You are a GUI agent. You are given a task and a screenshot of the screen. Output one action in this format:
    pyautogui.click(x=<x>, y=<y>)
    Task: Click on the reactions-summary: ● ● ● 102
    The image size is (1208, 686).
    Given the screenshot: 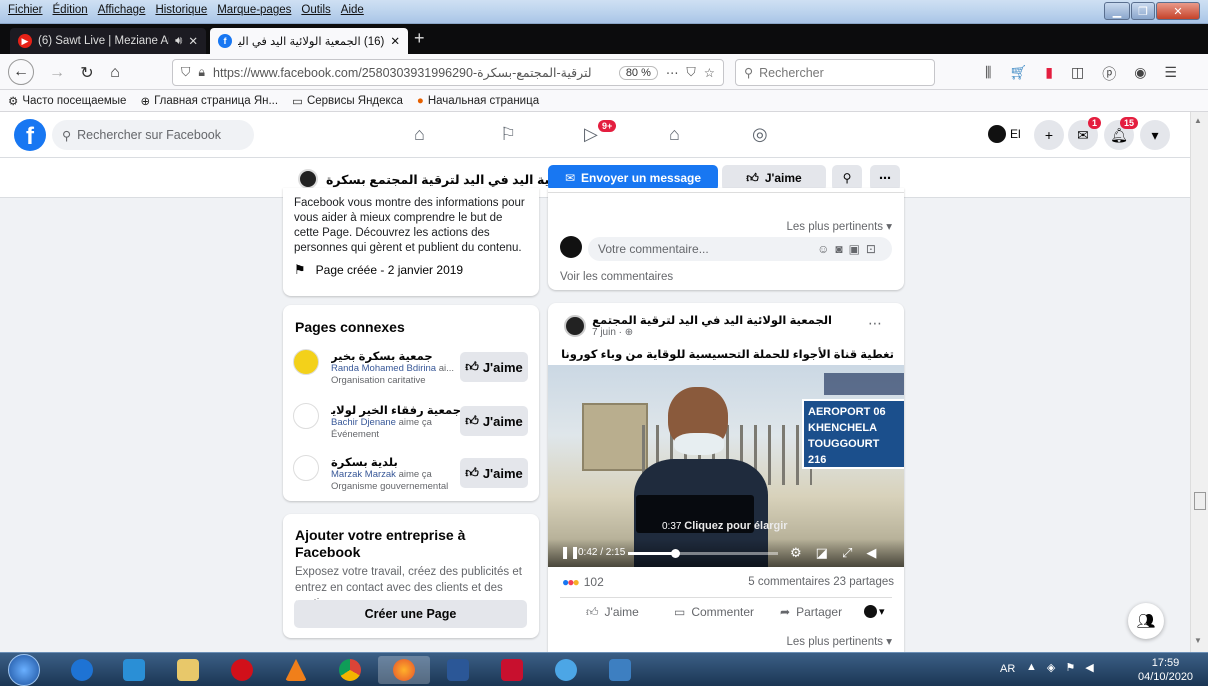 What is the action you would take?
    pyautogui.click(x=583, y=582)
    